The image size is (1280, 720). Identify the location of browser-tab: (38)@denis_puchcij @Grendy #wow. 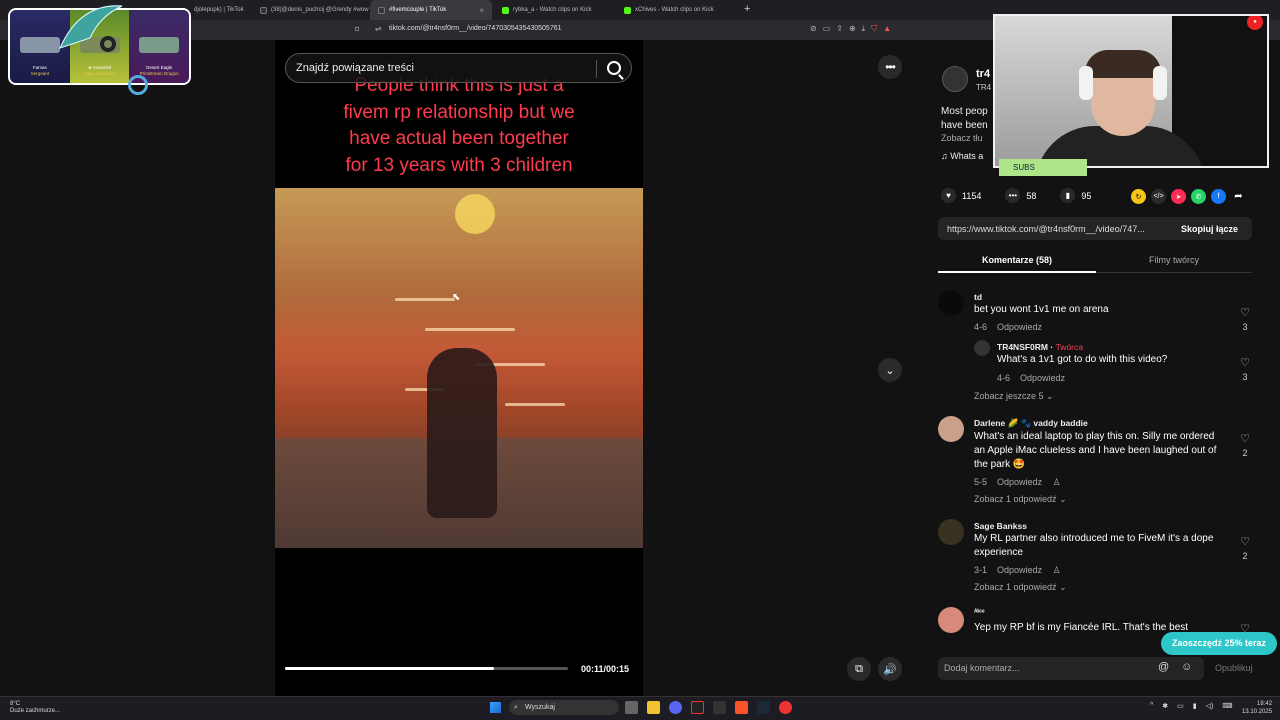
(311, 10).